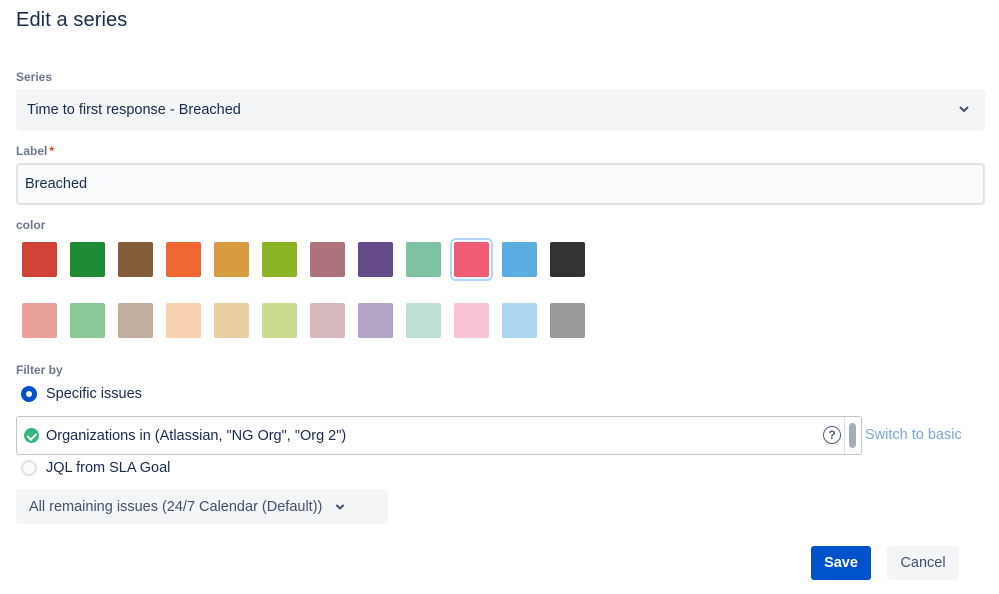 This screenshot has width=999, height=594. Describe the element at coordinates (34, 77) in the screenshot. I see `series-label: Series` at that location.